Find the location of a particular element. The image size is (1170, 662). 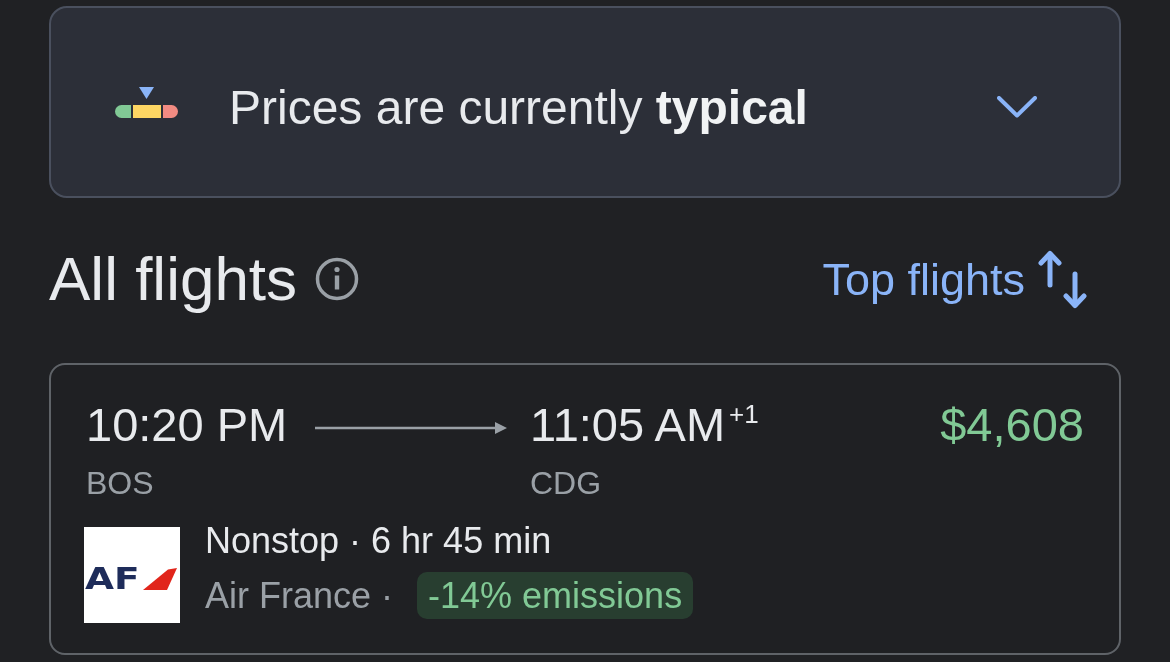

flight-summary: Nonstop · 6 hr 45 min is located at coordinates (378, 541).